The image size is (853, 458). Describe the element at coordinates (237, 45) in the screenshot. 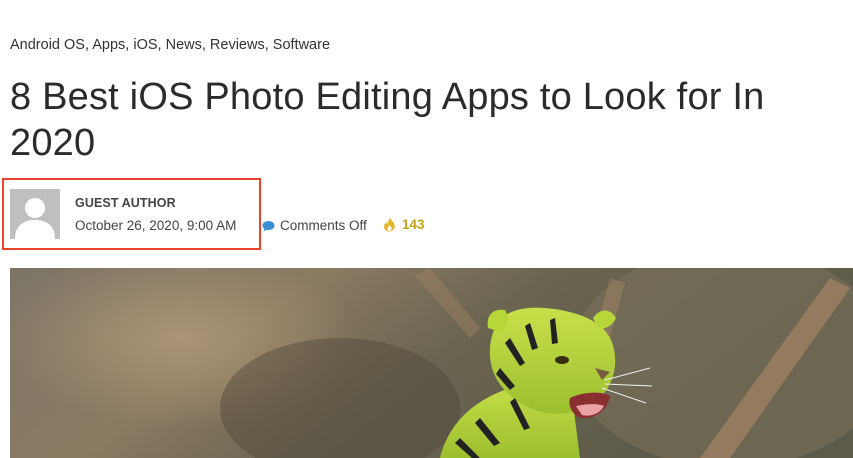

I see `category-link-reviews: Reviews` at that location.